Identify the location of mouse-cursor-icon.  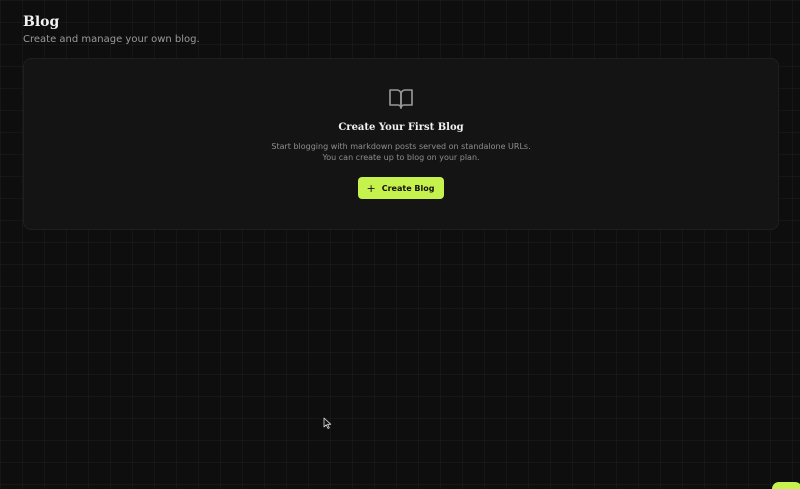
(327, 423).